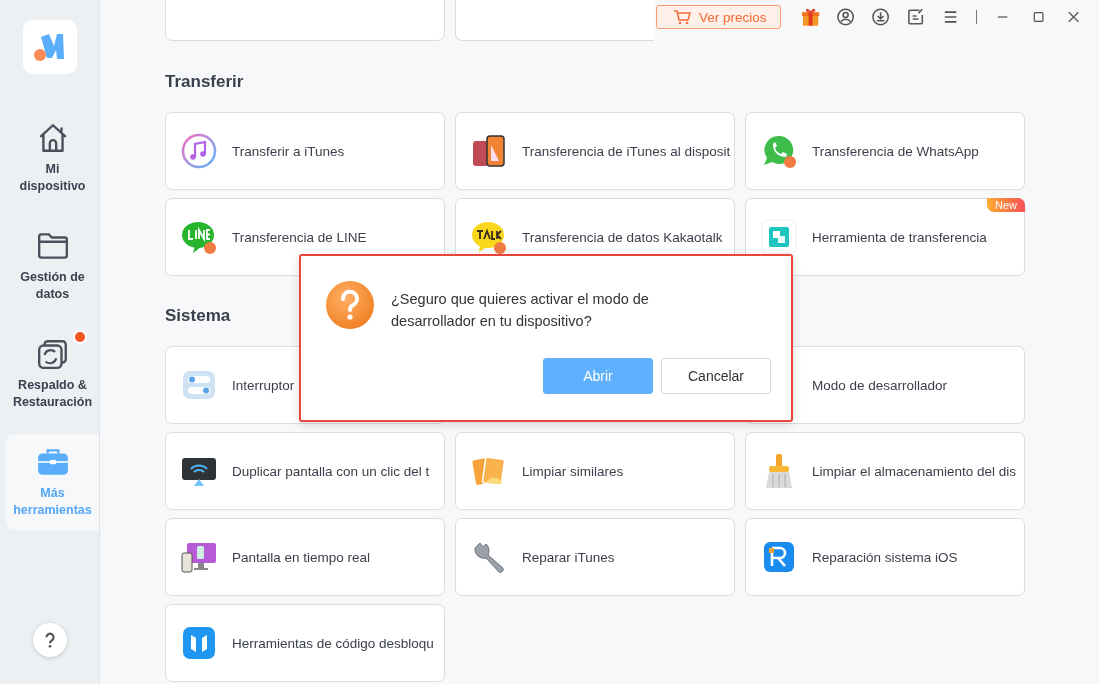 The width and height of the screenshot is (1099, 684). Describe the element at coordinates (520, 310) in the screenshot. I see `dialog-message: ¿Seguro que quieres activar el modo de desarrollador en tu dispositivo?` at that location.